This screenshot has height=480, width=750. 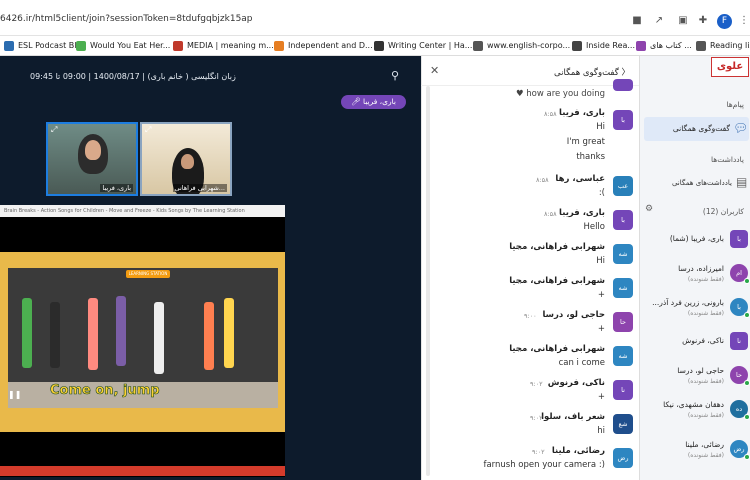 What do you see at coordinates (105, 391) in the screenshot?
I see `video-caption: Come on, jump` at bounding box center [105, 391].